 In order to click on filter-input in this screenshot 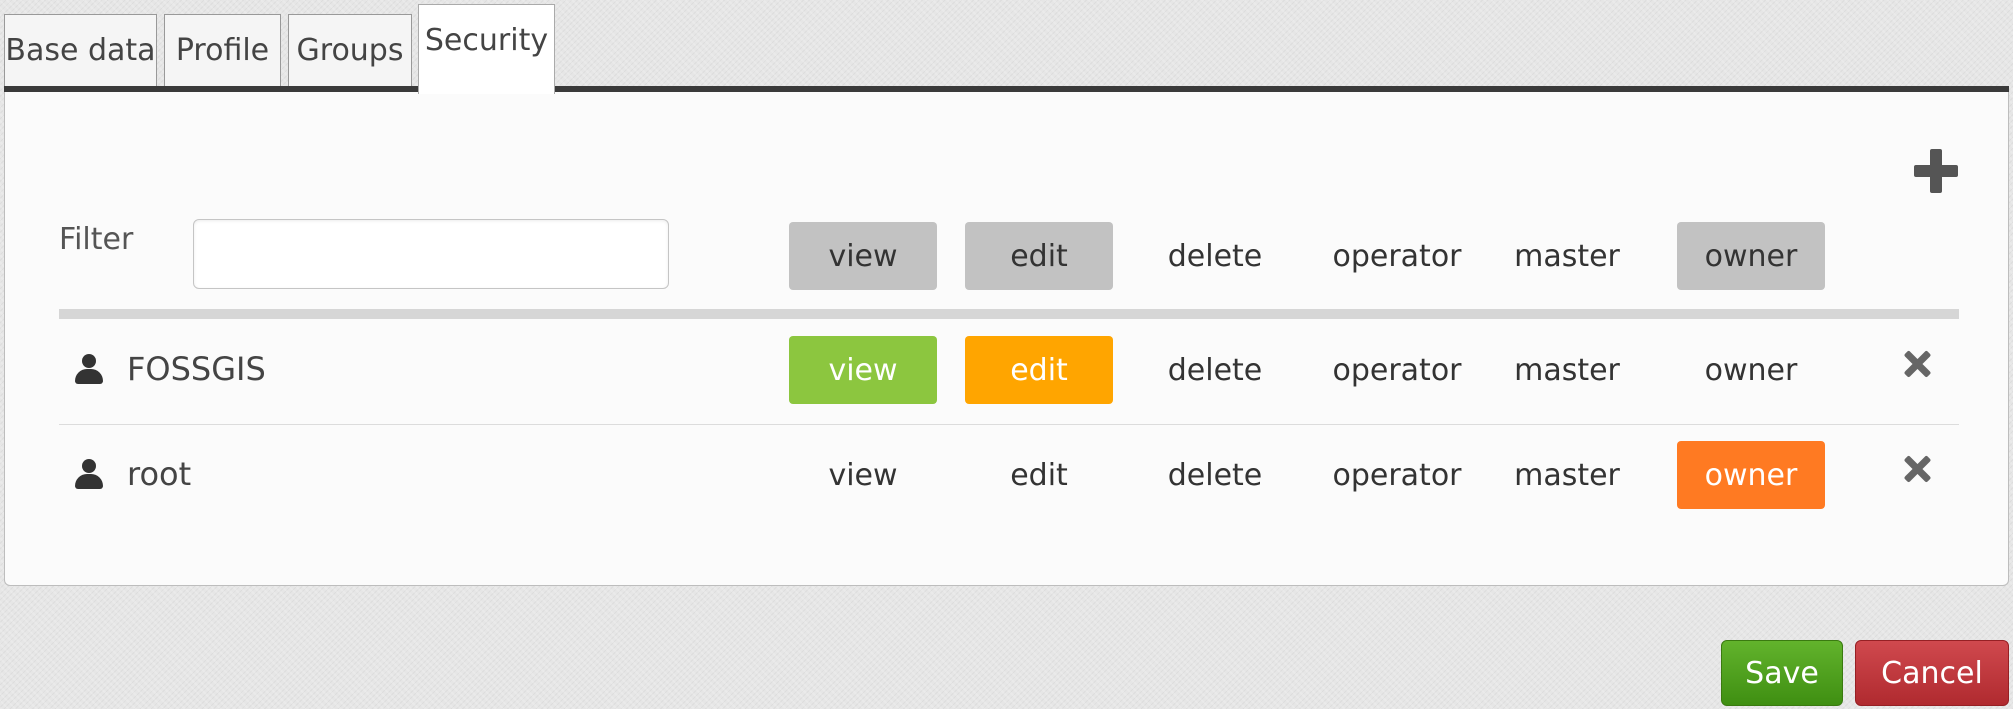, I will do `click(431, 254)`.